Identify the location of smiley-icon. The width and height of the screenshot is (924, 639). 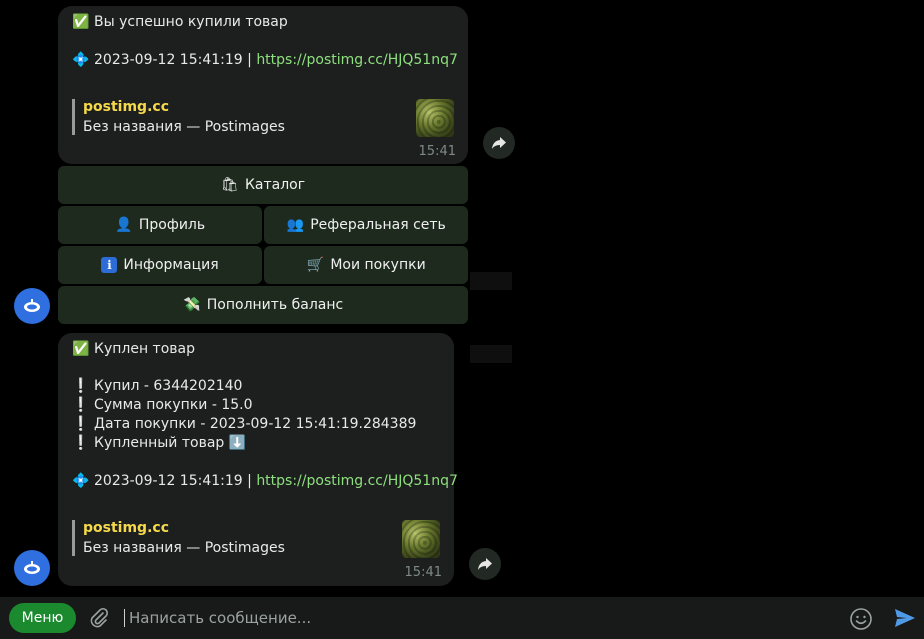
(861, 619).